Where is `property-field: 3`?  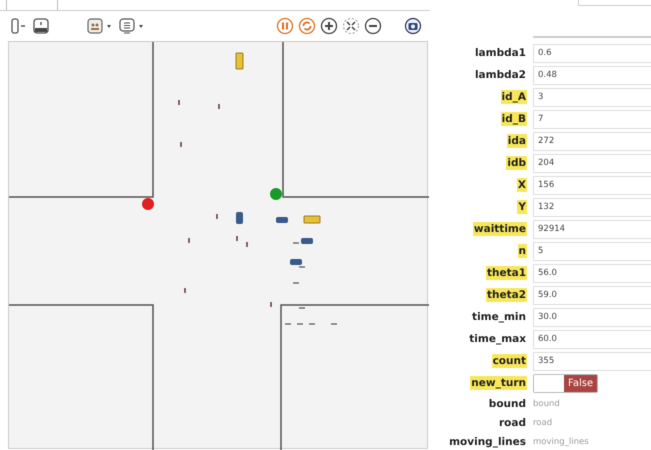 property-field: 3 is located at coordinates (592, 97).